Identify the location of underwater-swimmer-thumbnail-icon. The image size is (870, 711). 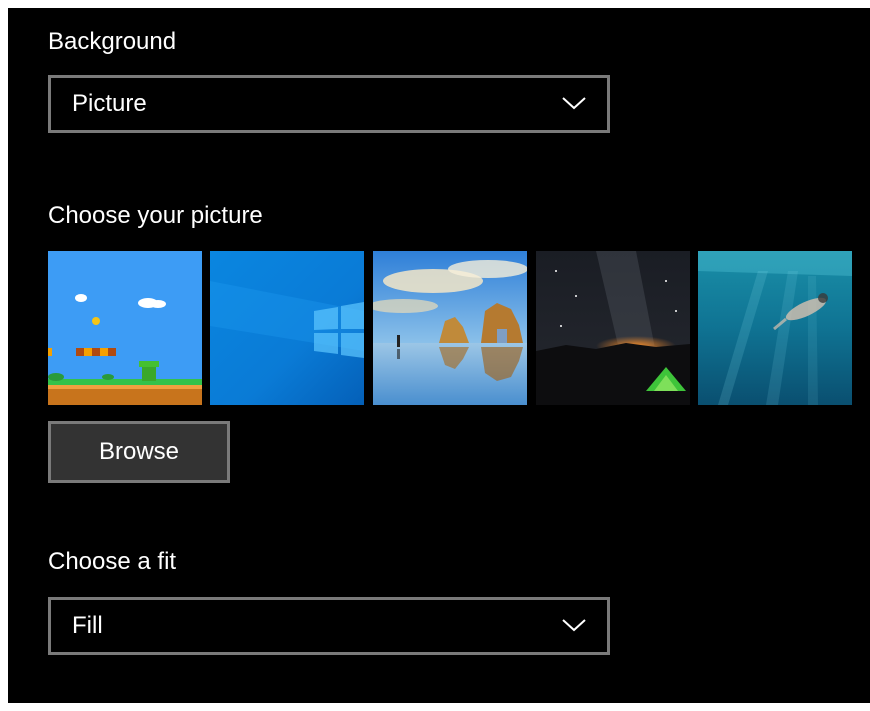
(775, 328).